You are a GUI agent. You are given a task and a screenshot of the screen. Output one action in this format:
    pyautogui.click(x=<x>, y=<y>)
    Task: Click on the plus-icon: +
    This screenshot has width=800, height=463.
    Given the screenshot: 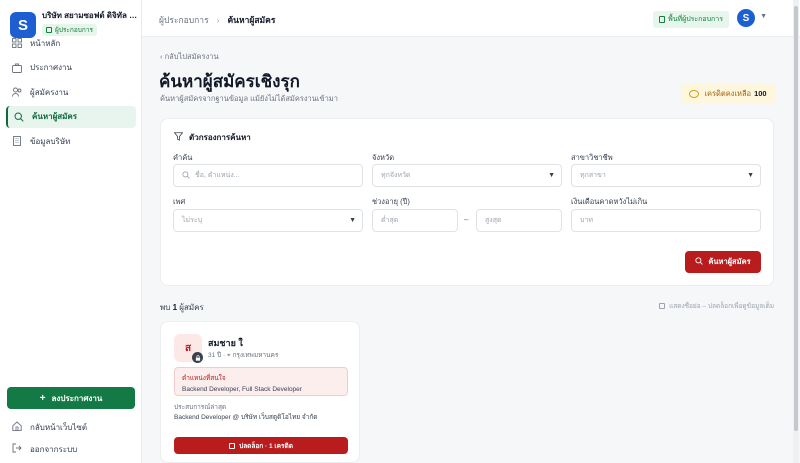 What is the action you would take?
    pyautogui.click(x=42, y=398)
    